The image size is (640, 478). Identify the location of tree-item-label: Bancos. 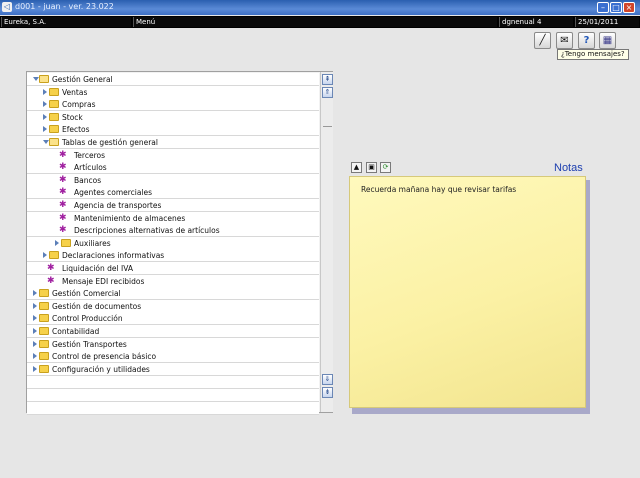
(88, 180).